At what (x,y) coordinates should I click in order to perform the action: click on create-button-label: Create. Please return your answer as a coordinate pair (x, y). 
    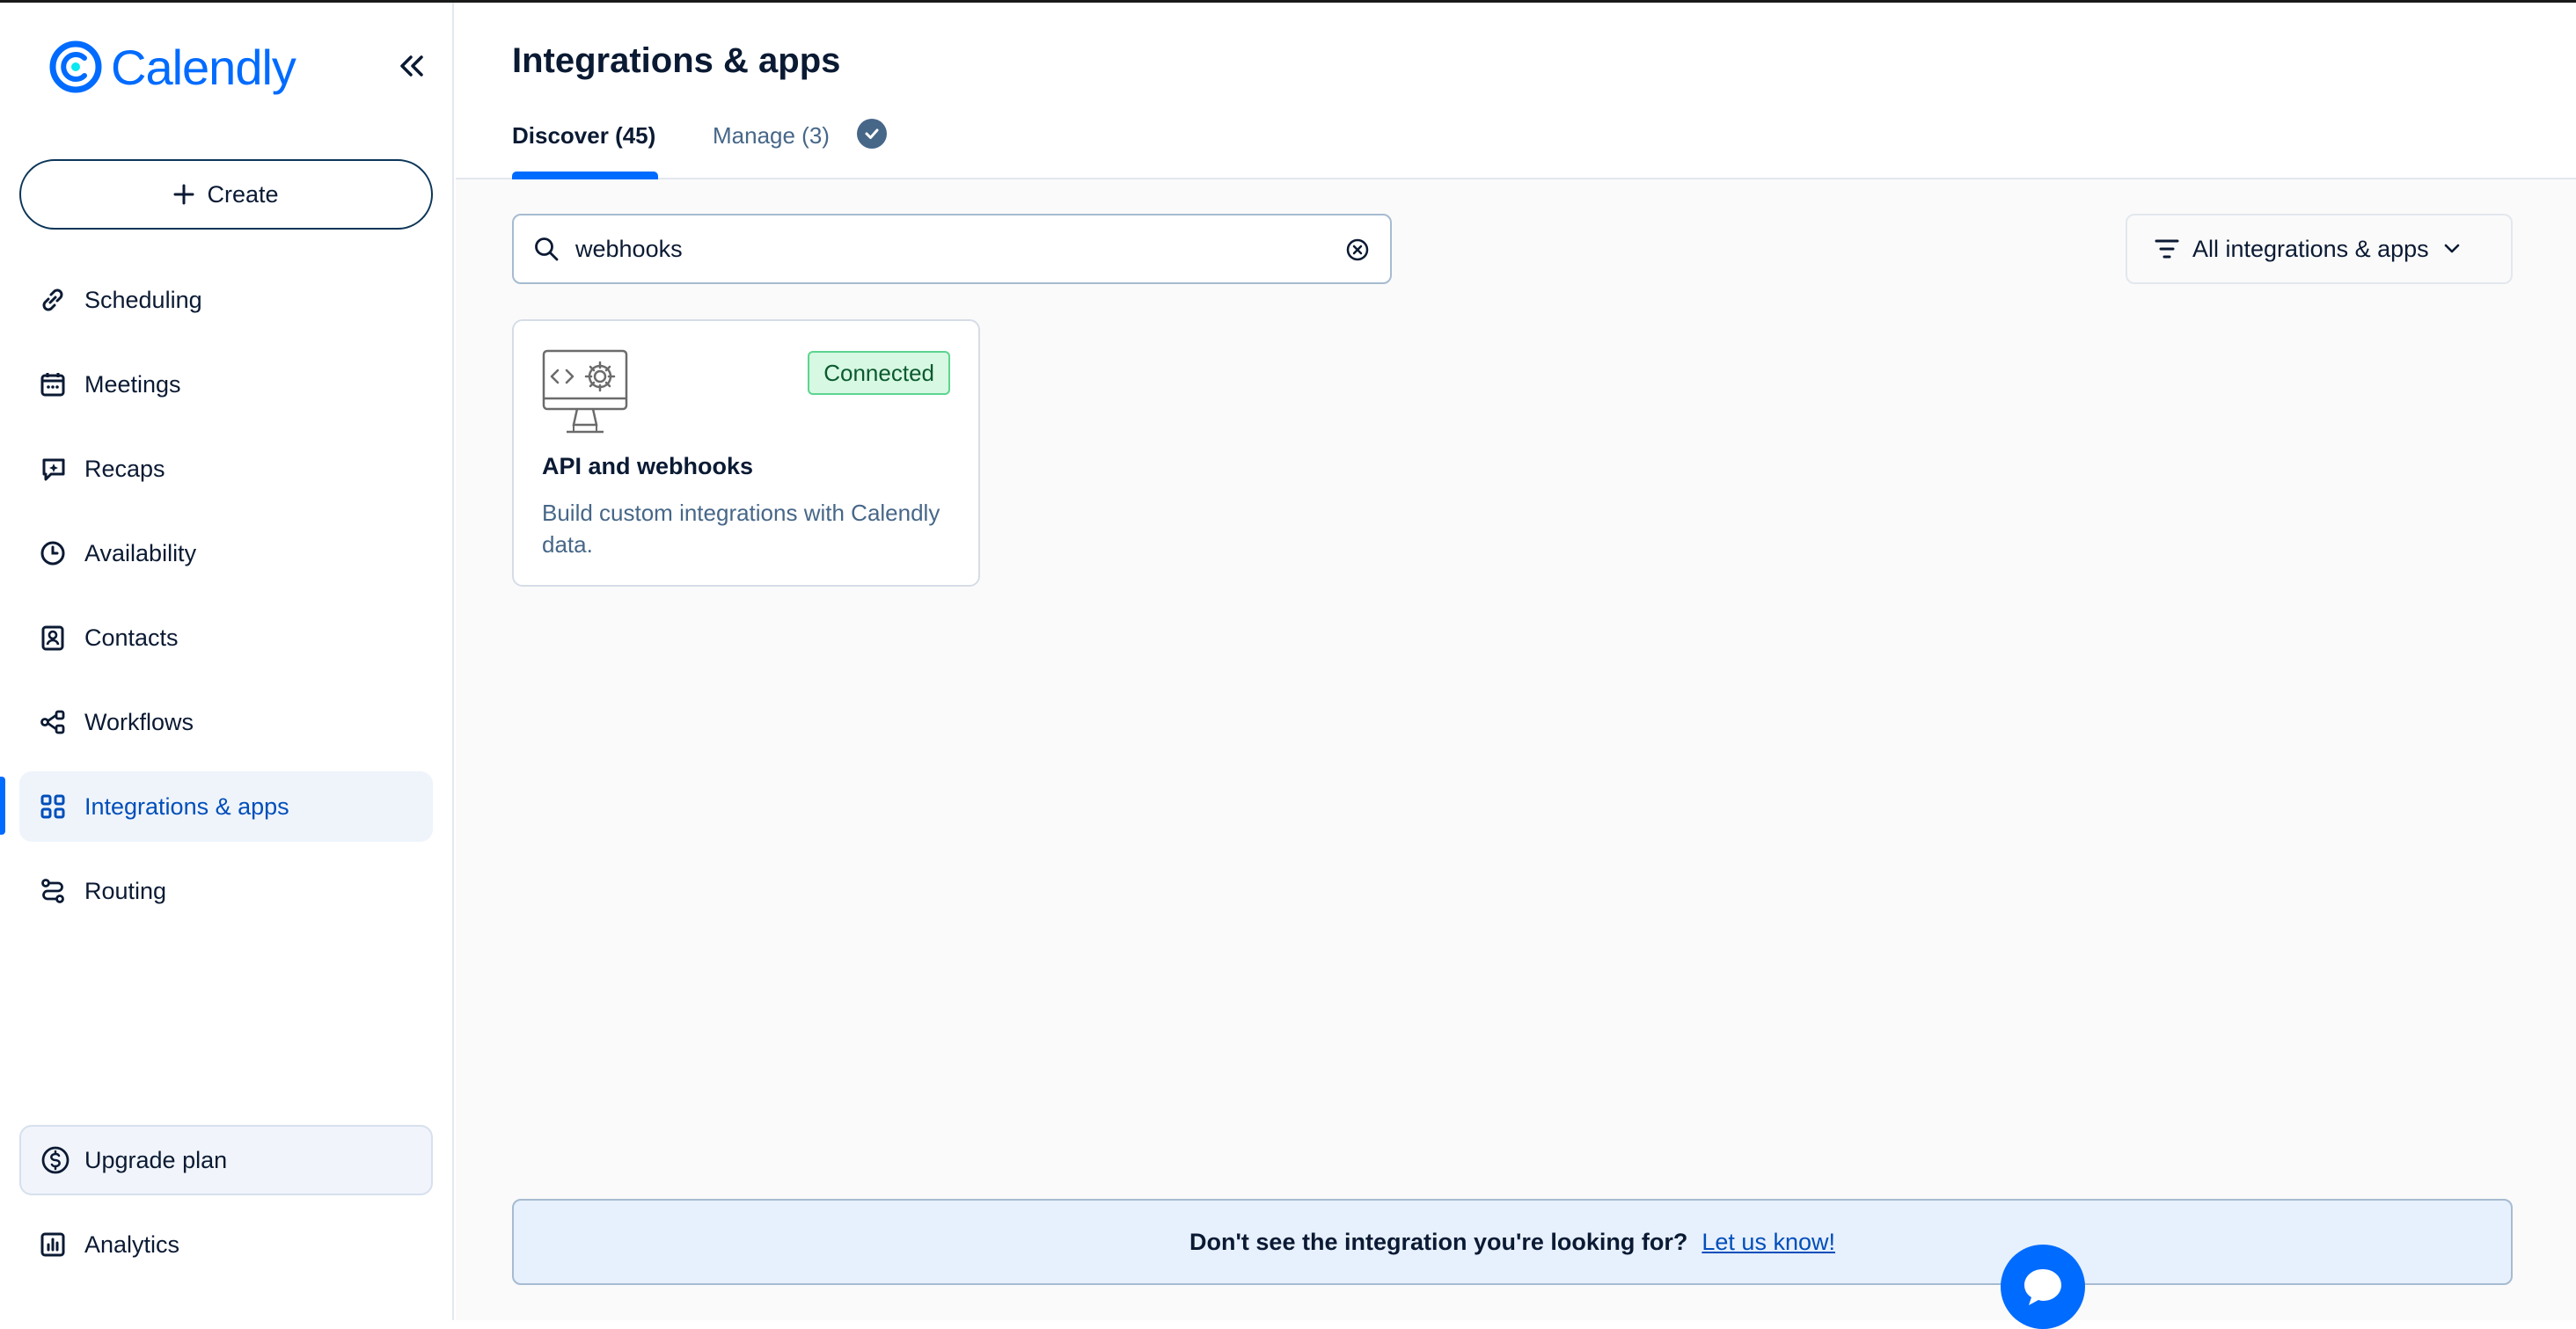
    Looking at the image, I should click on (243, 194).